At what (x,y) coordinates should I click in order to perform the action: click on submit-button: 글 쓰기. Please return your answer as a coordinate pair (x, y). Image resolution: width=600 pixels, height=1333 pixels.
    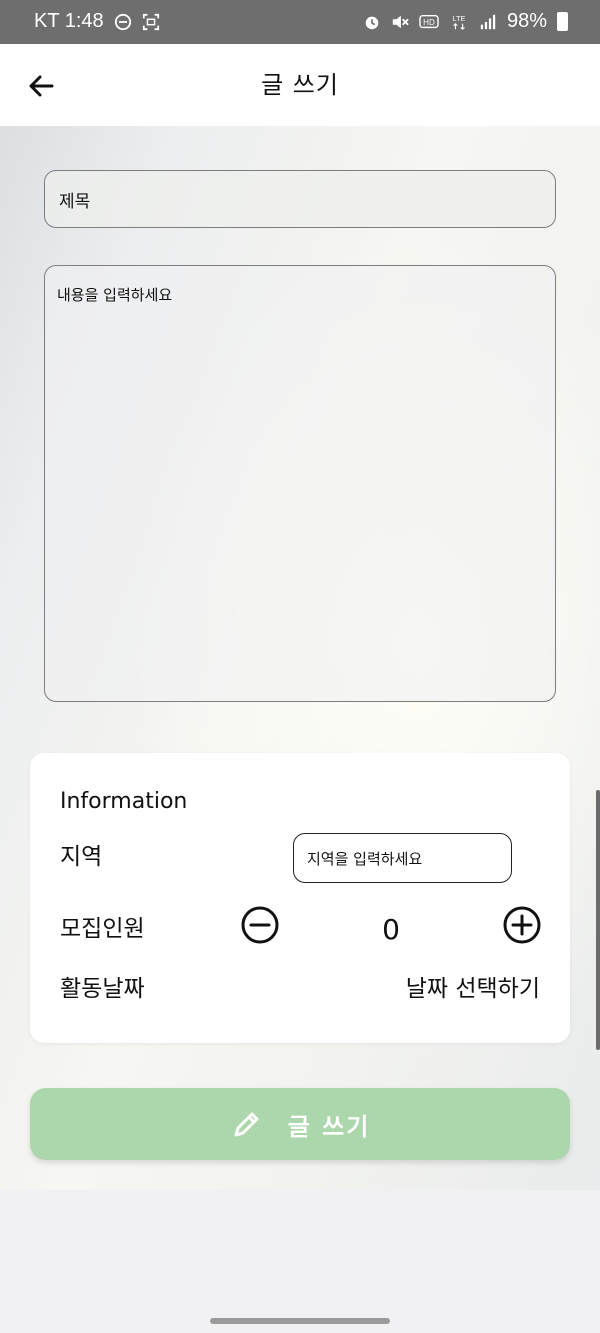
    Looking at the image, I should click on (300, 1124).